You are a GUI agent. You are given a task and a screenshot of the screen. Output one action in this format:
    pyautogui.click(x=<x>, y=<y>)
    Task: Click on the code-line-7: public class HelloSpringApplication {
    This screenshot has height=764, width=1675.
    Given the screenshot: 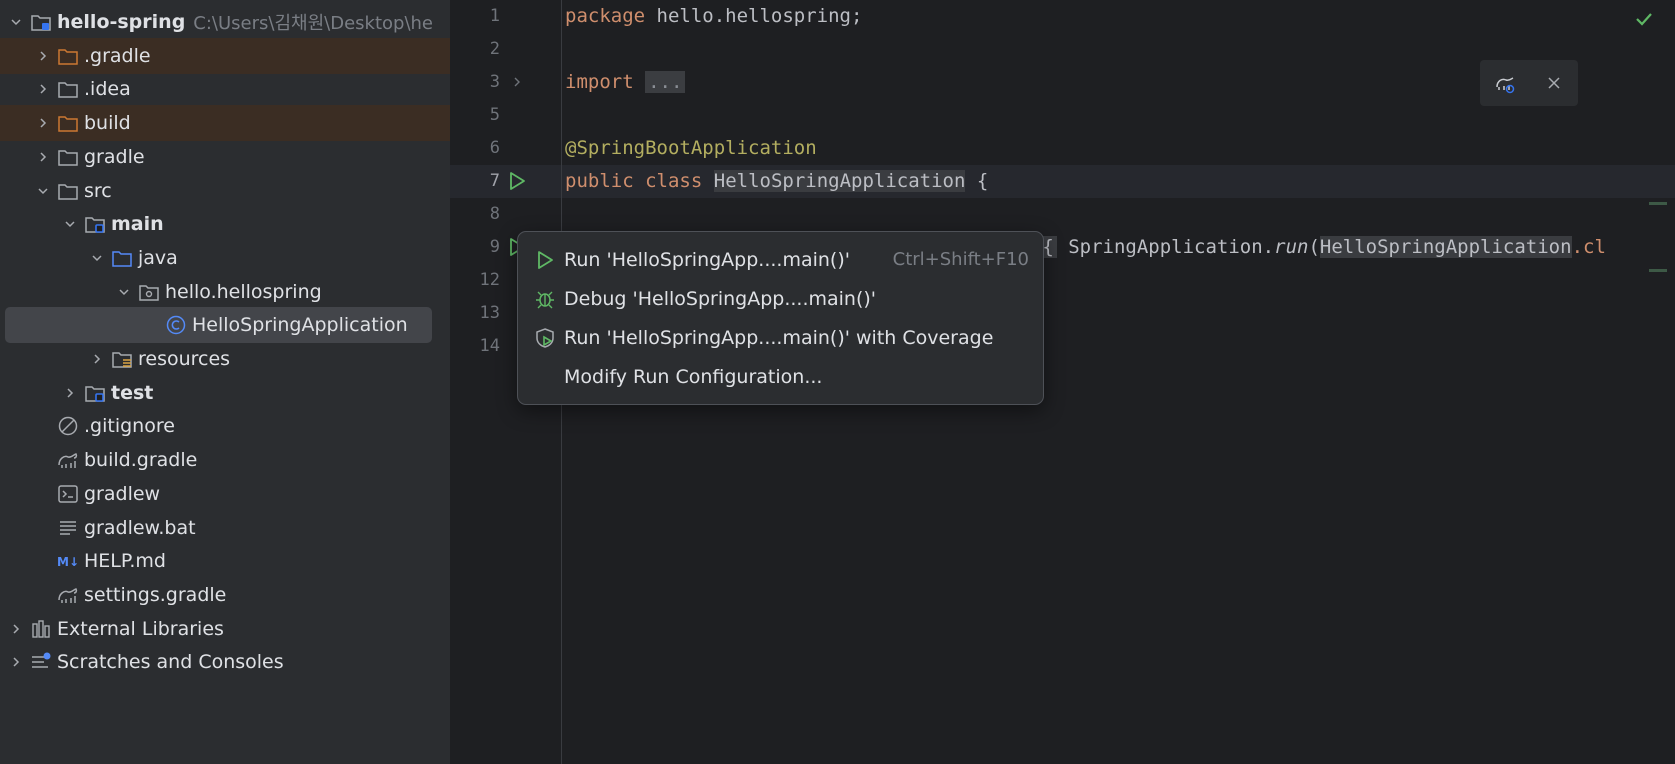 What is the action you would take?
    pyautogui.click(x=776, y=181)
    